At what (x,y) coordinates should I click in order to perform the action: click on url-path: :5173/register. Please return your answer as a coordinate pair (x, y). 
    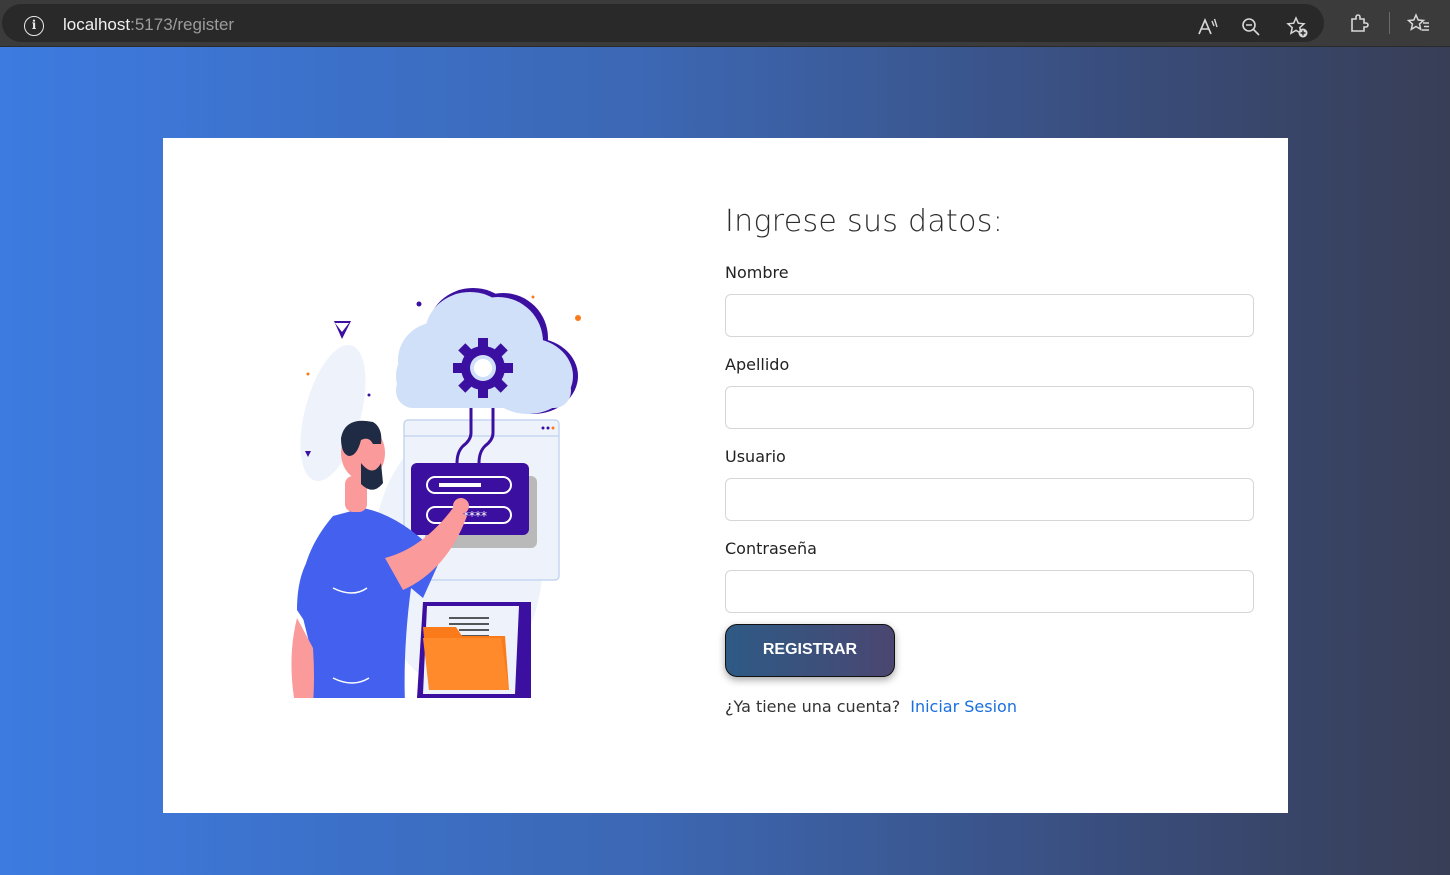
    Looking at the image, I should click on (182, 24).